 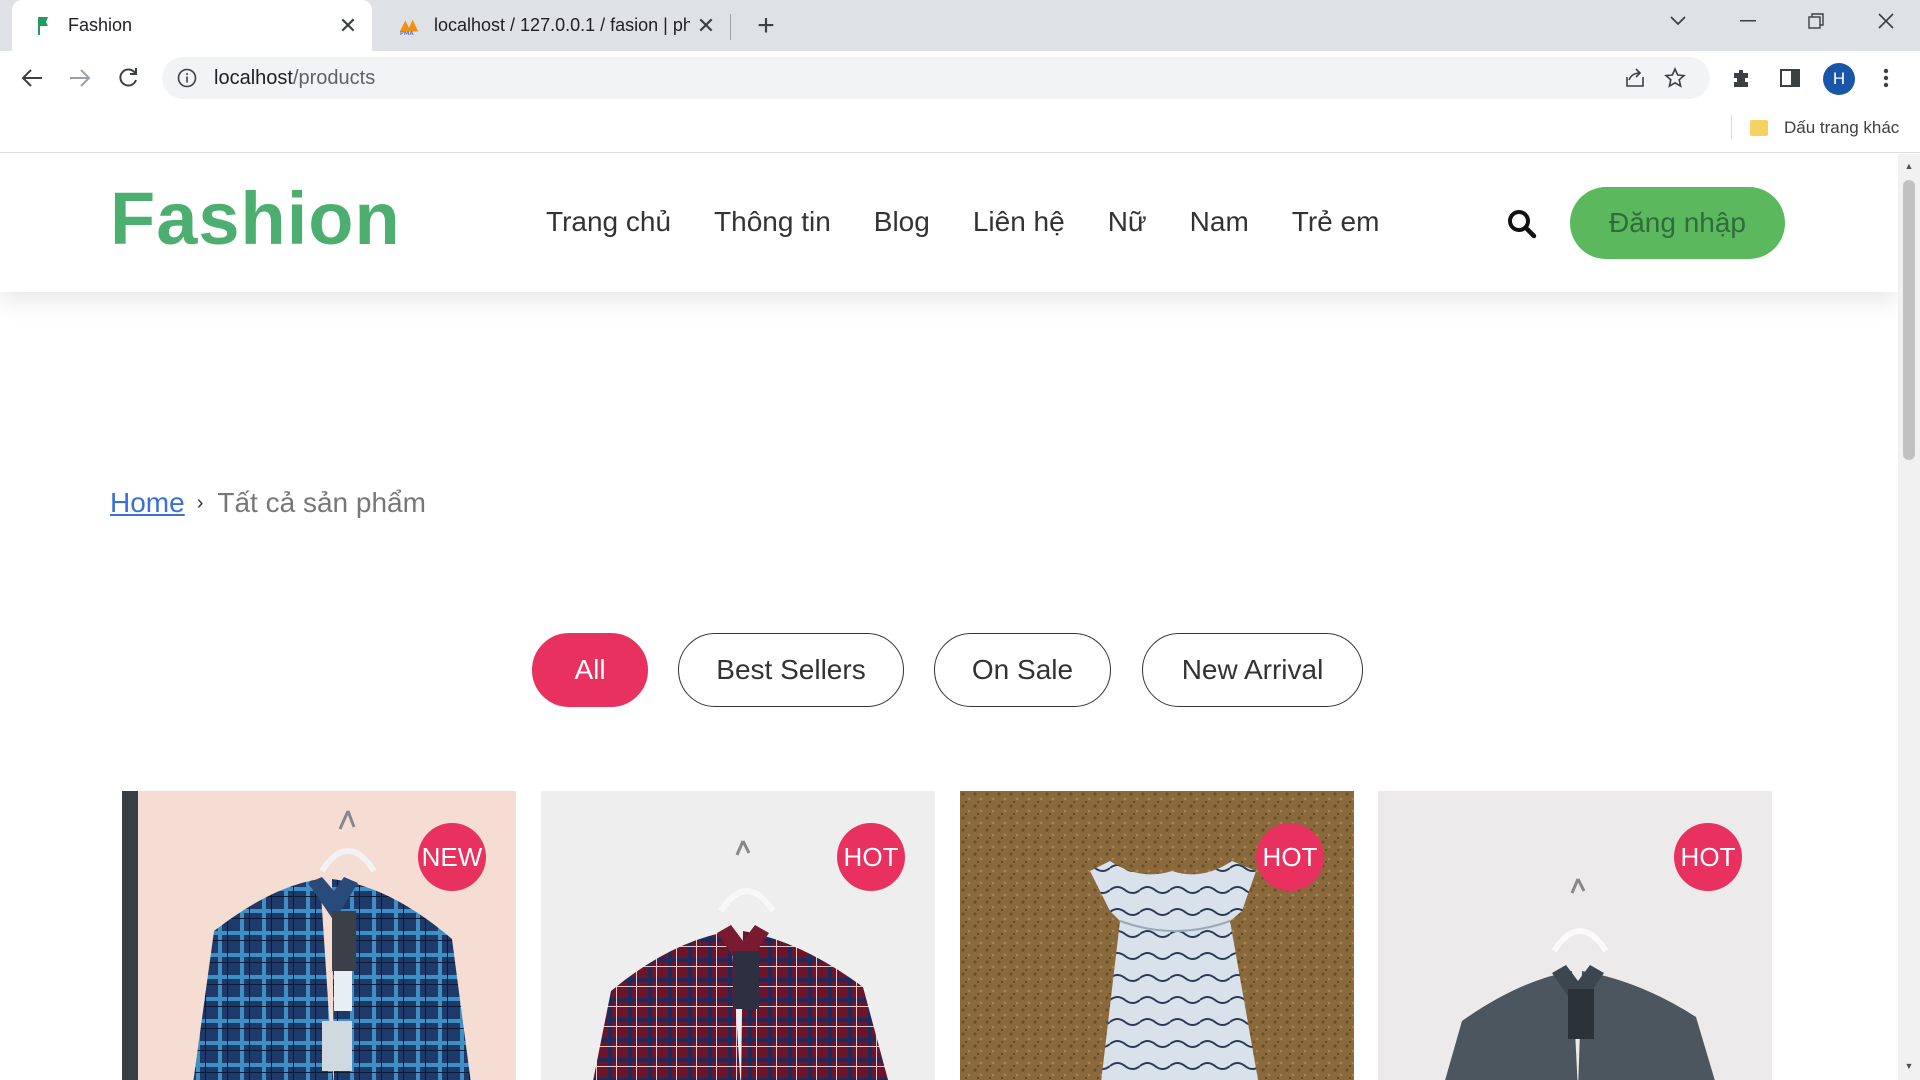 I want to click on browser-toolbar: localhost/products H, so click(x=960, y=78).